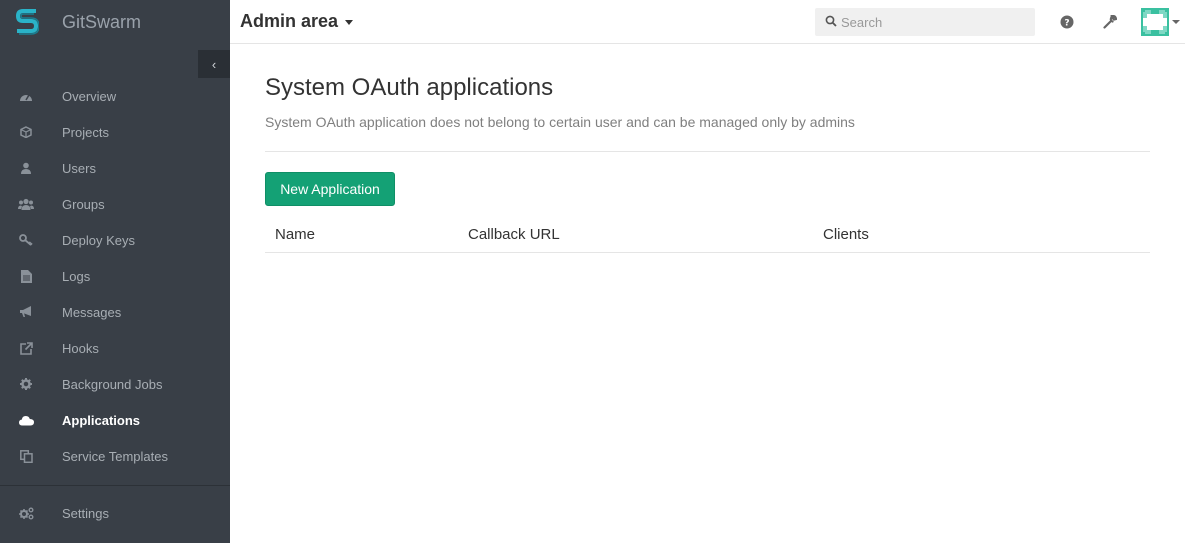  I want to click on sidebar-item-label: Users, so click(79, 168).